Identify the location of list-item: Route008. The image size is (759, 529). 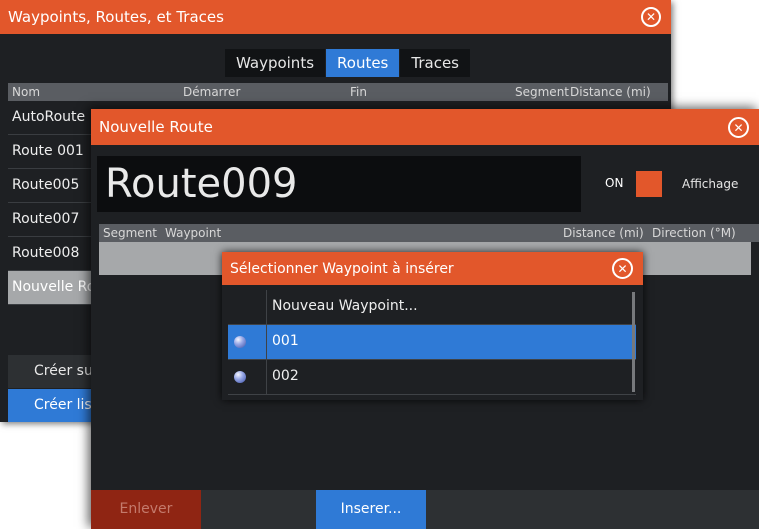
(53, 254).